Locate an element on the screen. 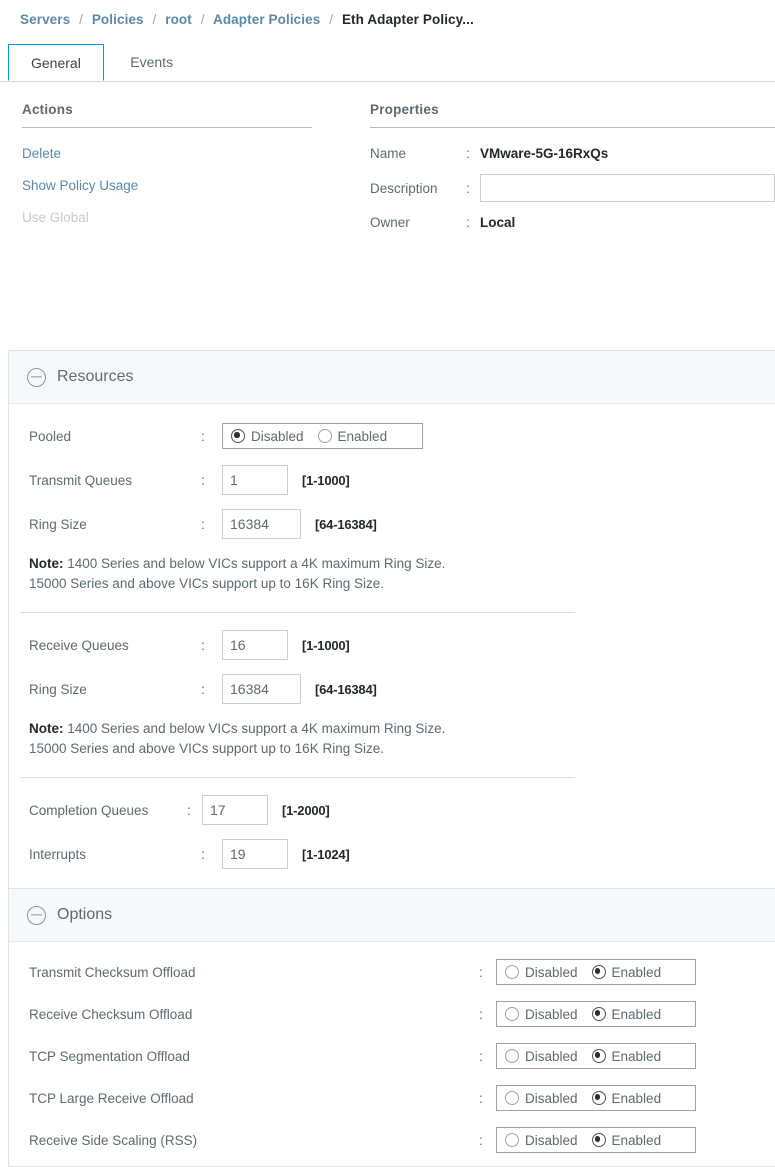  receive-side-scaling-radio-group: Disabled Enabled is located at coordinates (596, 1140).